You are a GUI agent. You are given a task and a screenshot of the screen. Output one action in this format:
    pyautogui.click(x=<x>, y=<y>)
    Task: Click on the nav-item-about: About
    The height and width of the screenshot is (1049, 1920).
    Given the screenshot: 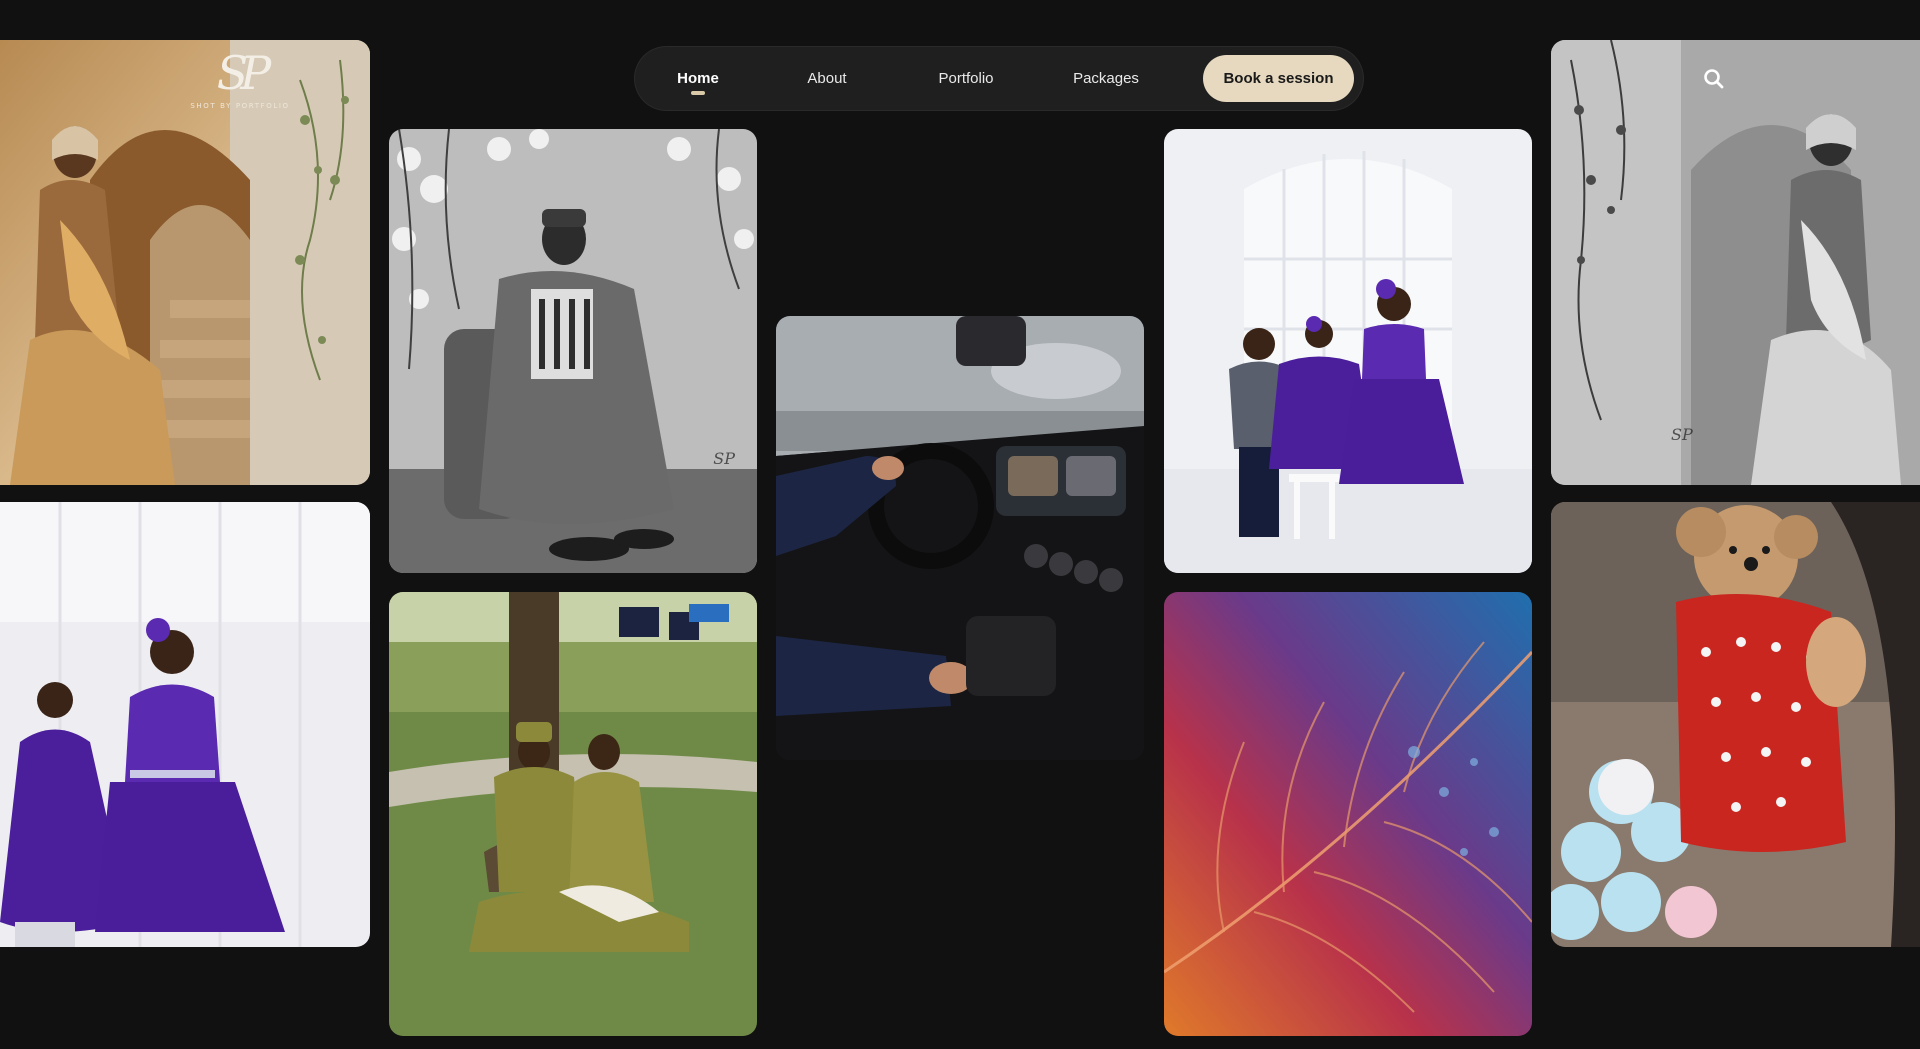 What is the action you would take?
    pyautogui.click(x=827, y=78)
    